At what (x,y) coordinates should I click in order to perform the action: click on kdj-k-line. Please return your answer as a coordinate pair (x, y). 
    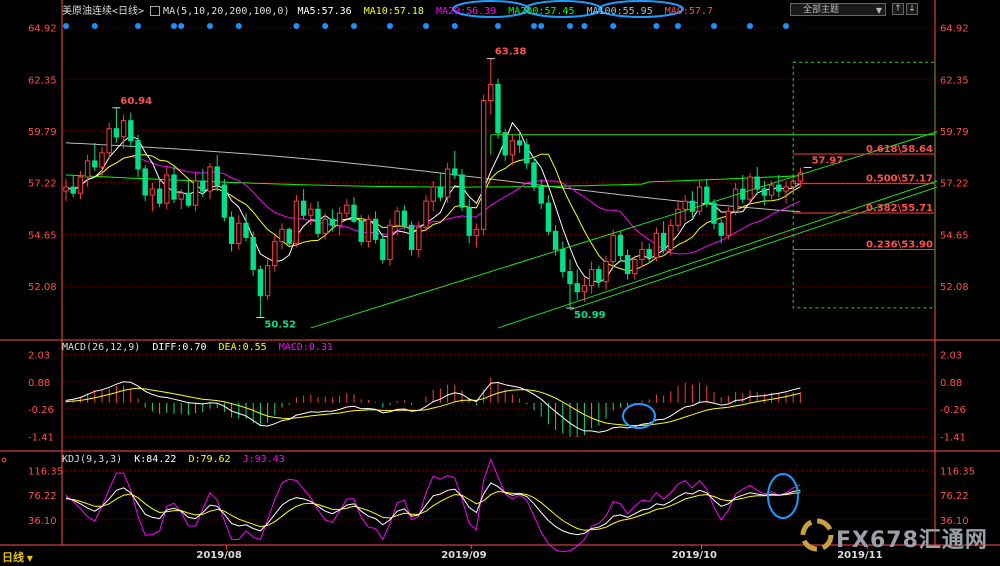
    Looking at the image, I should click on (433, 509).